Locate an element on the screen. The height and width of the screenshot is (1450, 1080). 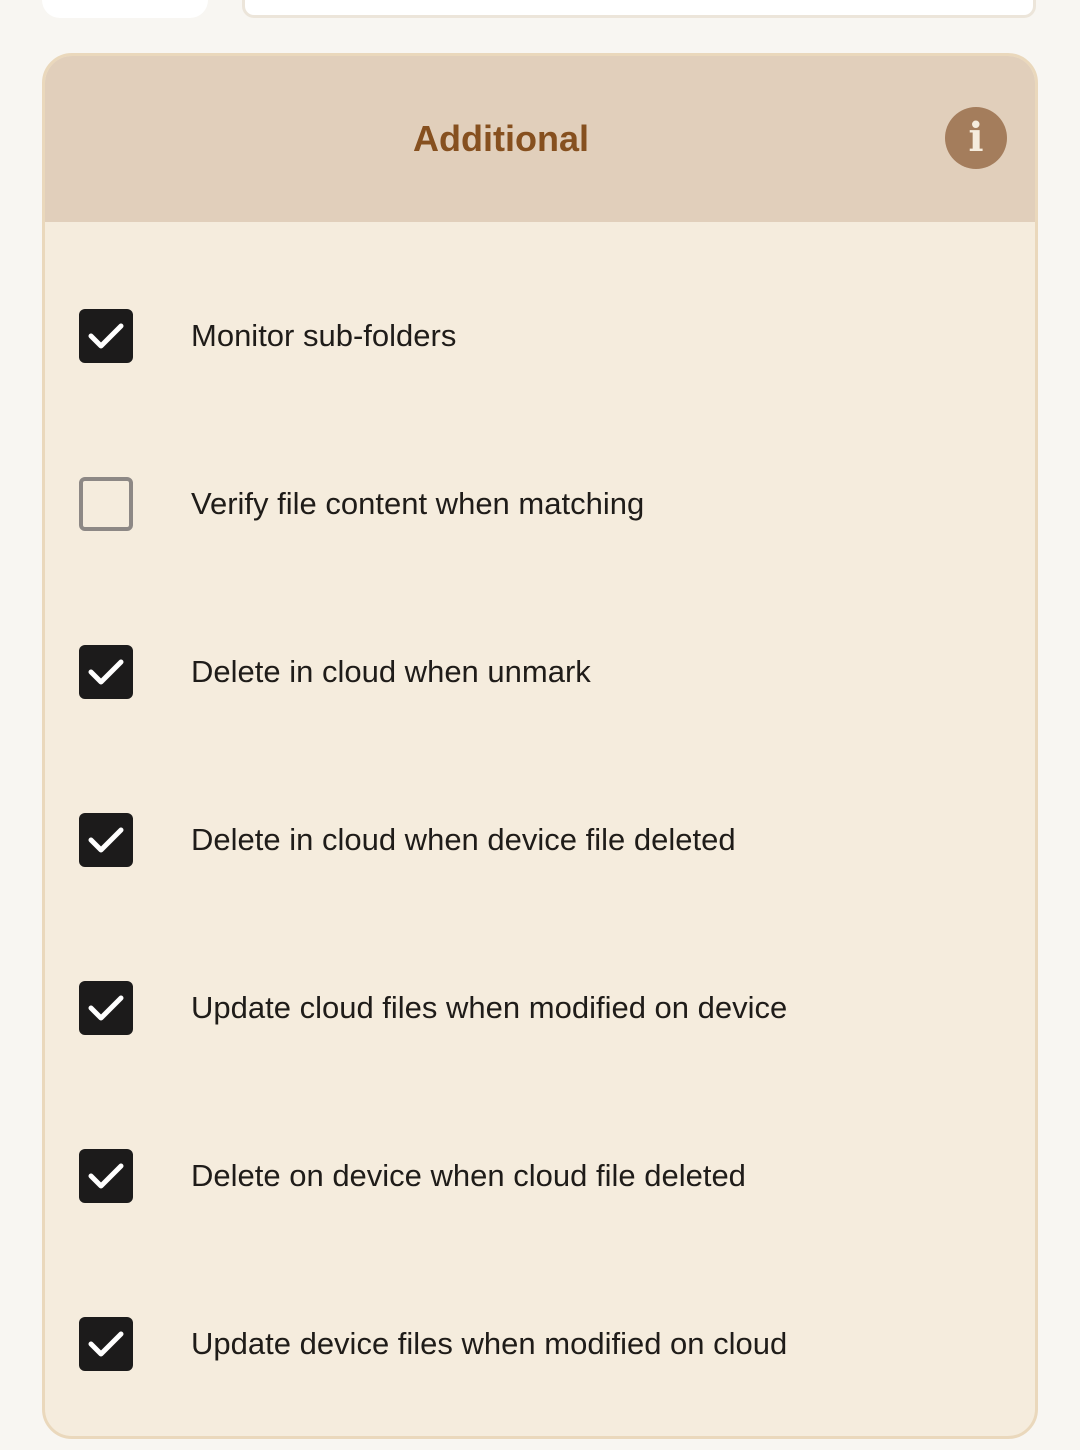
option-label: Delete on device when cloud file deleted is located at coordinates (468, 1175).